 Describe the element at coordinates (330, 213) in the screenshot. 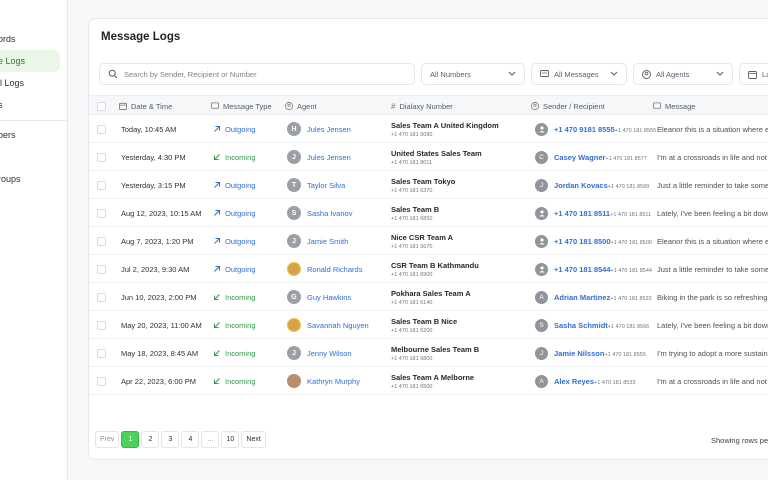

I see `agent-name: Sasha Ivanov` at that location.